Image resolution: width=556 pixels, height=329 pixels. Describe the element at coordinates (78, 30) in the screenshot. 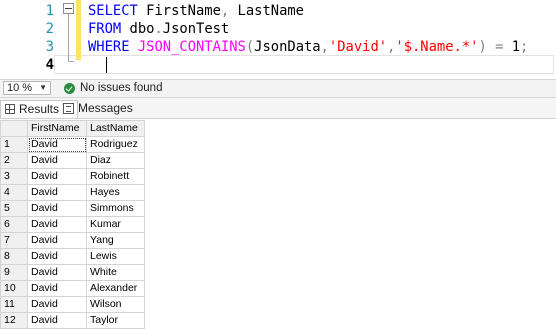

I see `change-tracking-bar` at that location.